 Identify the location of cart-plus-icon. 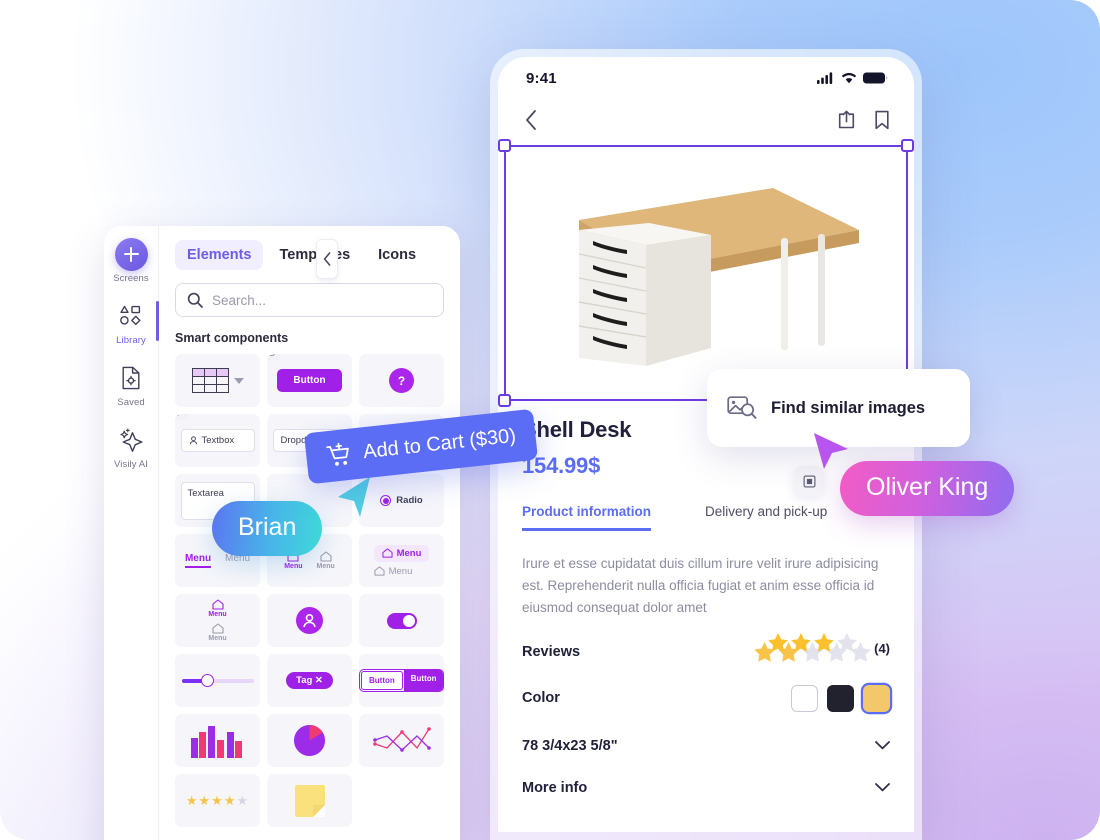
(337, 454).